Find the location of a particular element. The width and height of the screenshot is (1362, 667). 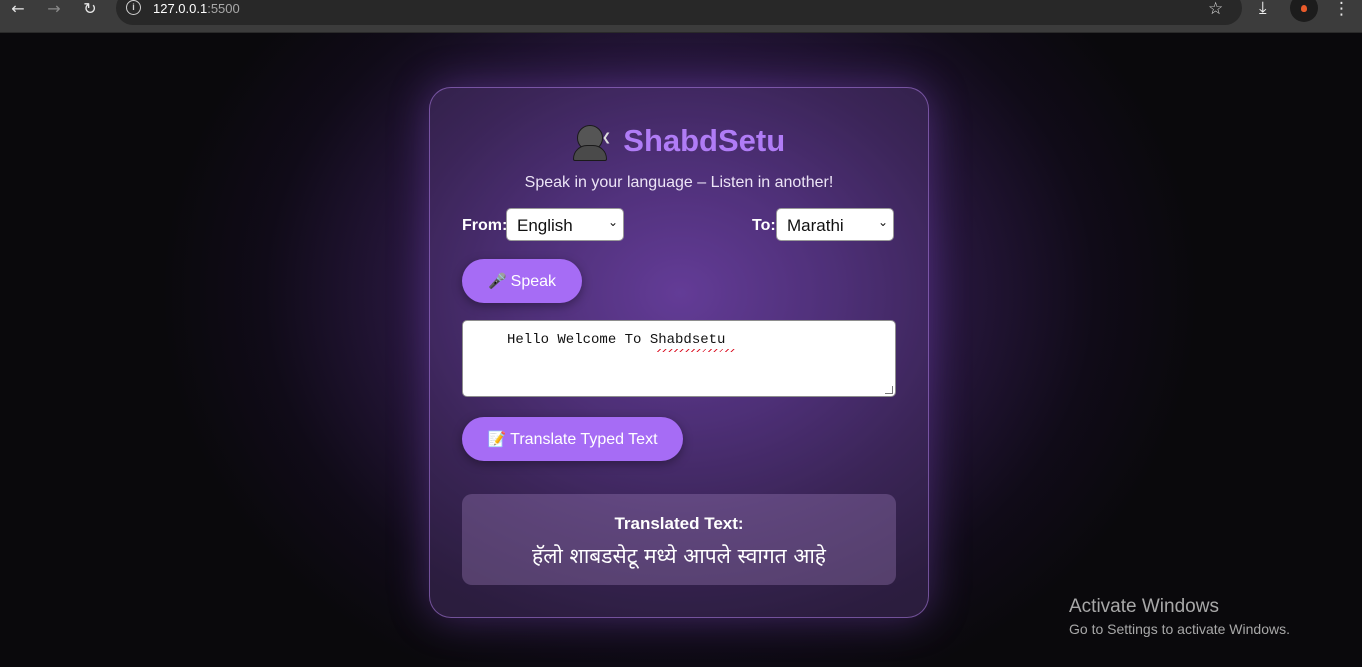

url-text: 127.0.0.1:5500 is located at coordinates (196, 8).